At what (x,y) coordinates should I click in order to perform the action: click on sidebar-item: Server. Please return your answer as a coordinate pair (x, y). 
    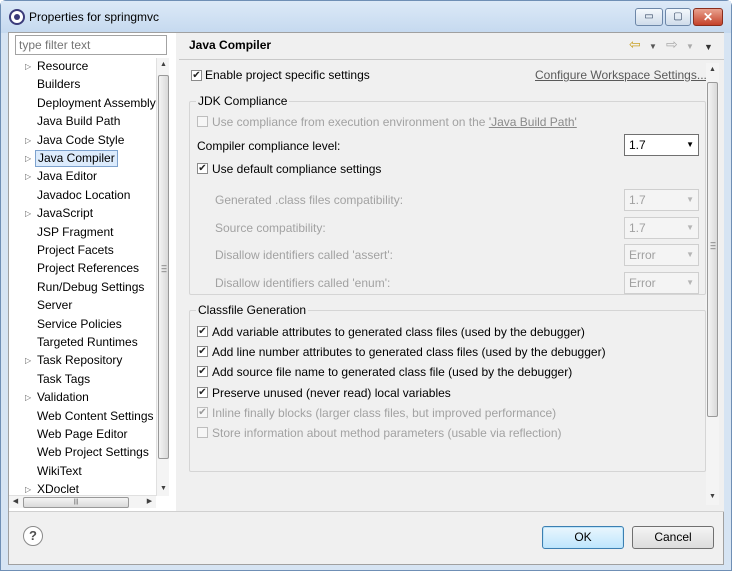
    Looking at the image, I should click on (82, 305).